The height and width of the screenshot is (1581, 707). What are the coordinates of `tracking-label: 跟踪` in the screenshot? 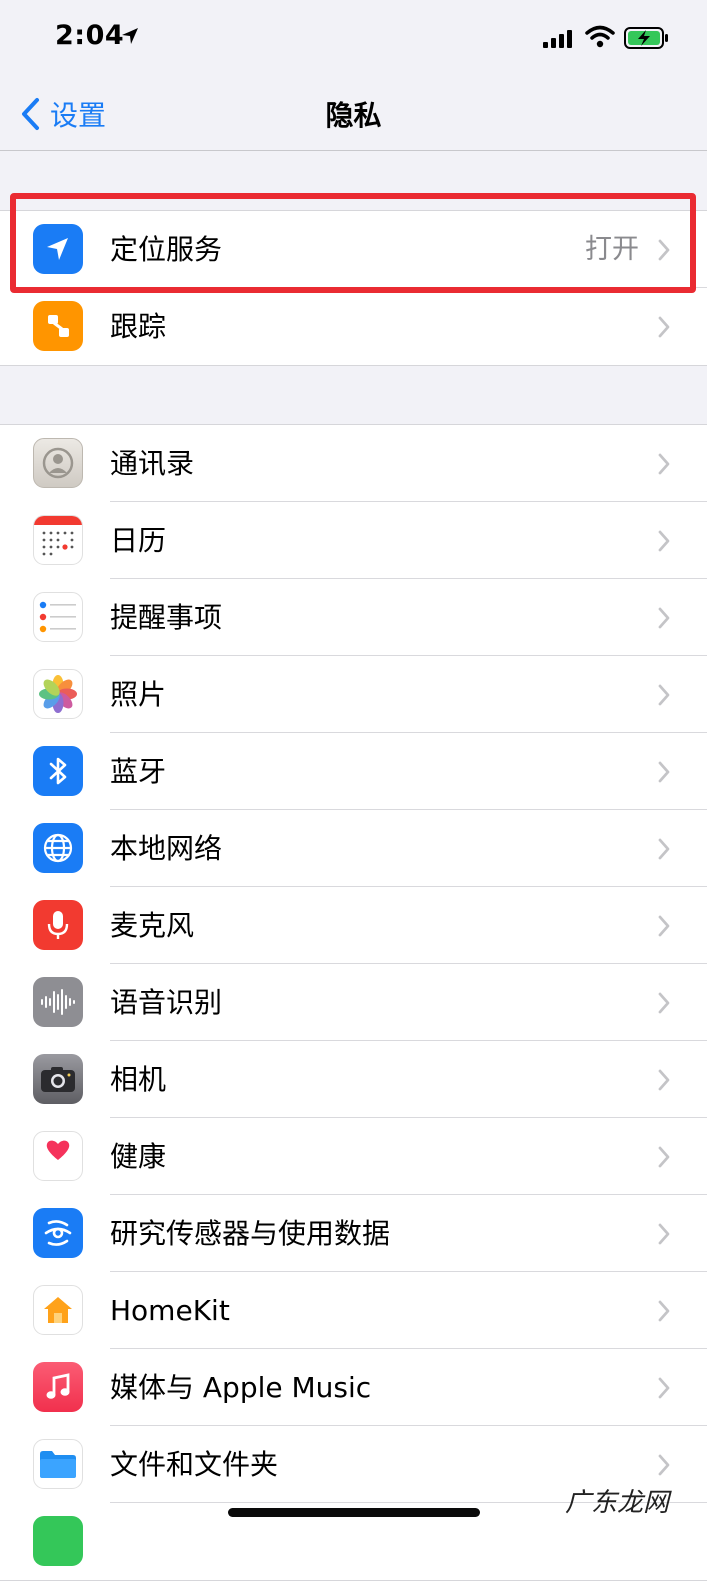 It's located at (138, 326).